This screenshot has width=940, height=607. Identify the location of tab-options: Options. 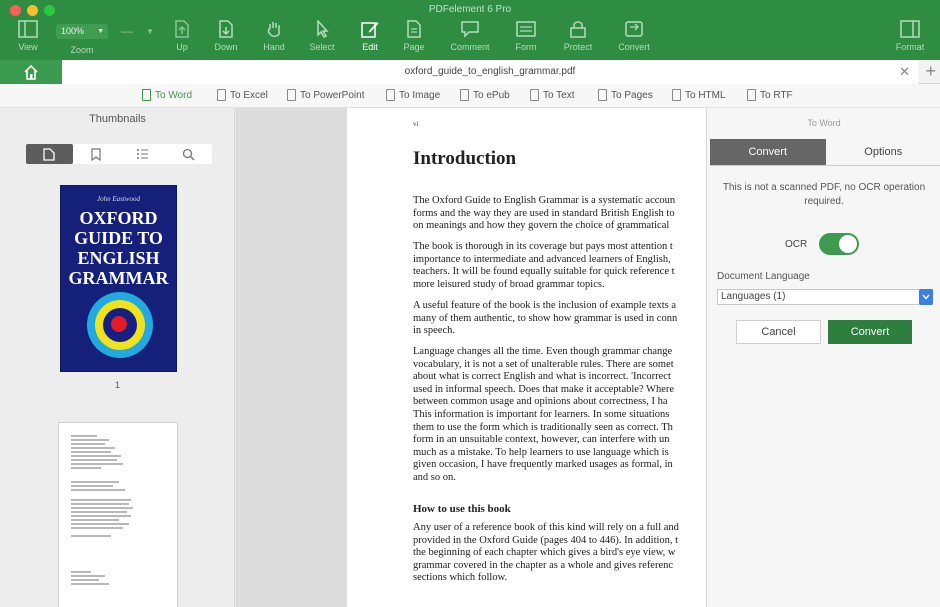
(883, 152).